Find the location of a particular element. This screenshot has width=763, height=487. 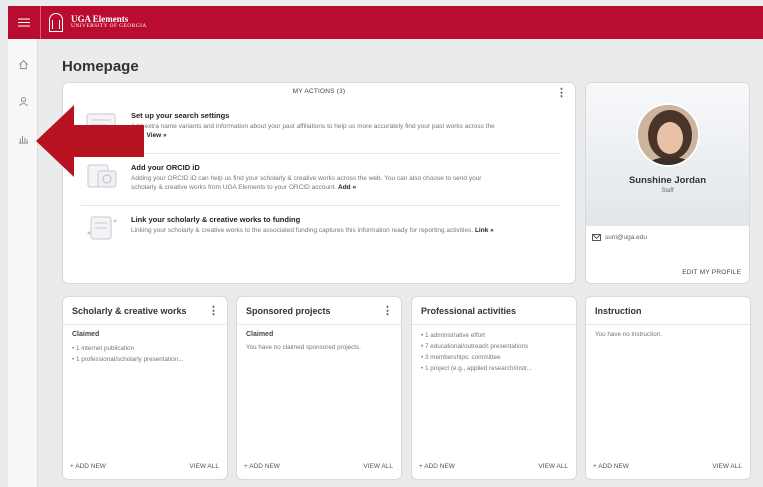

card-title: Sponsored projects is located at coordinates (288, 311).